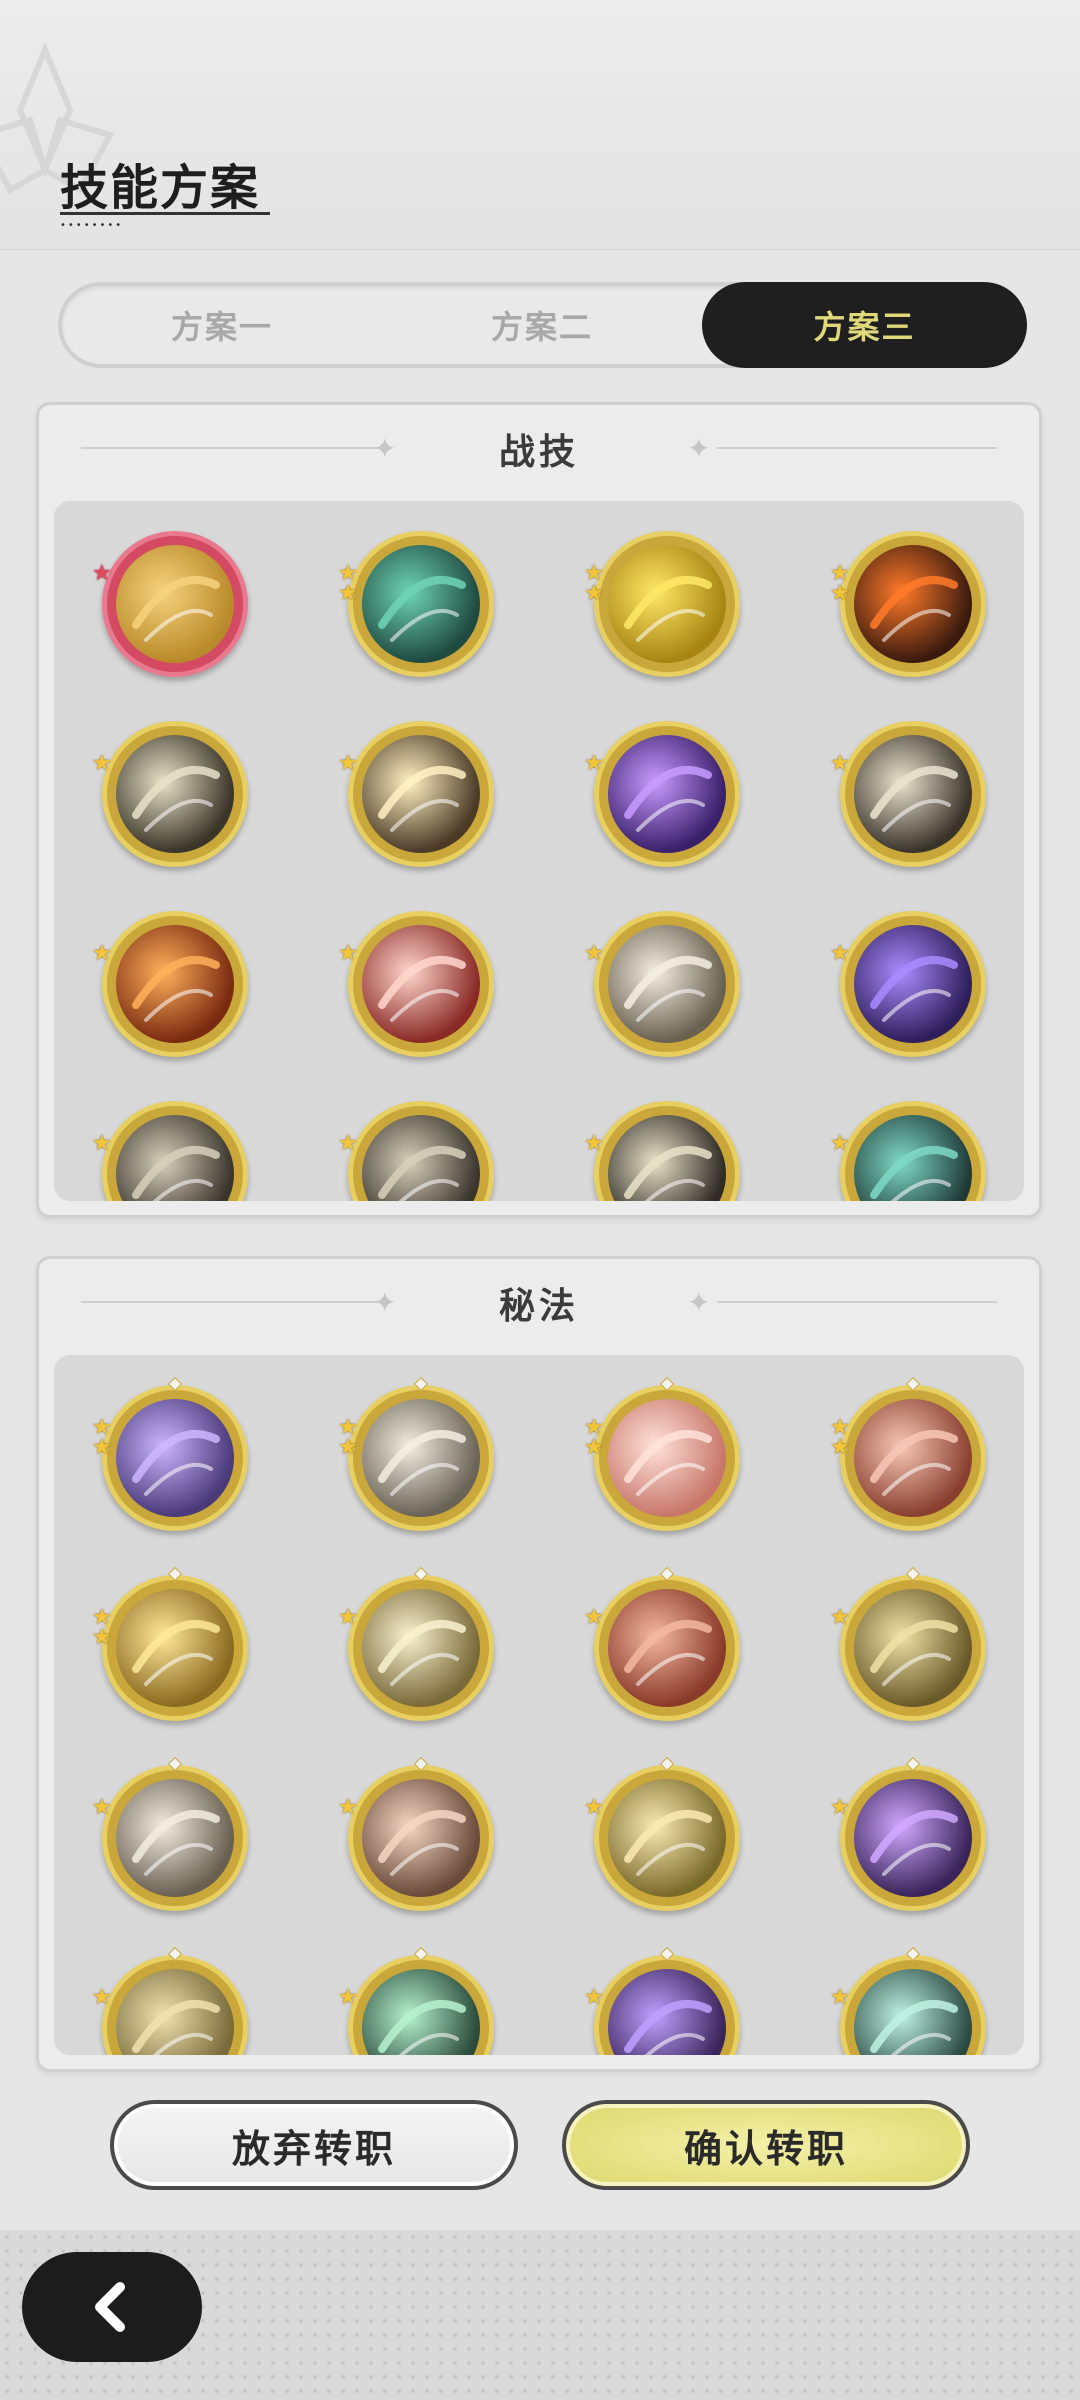 The height and width of the screenshot is (2400, 1080). What do you see at coordinates (913, 794) in the screenshot?
I see `spike-claw-icon` at bounding box center [913, 794].